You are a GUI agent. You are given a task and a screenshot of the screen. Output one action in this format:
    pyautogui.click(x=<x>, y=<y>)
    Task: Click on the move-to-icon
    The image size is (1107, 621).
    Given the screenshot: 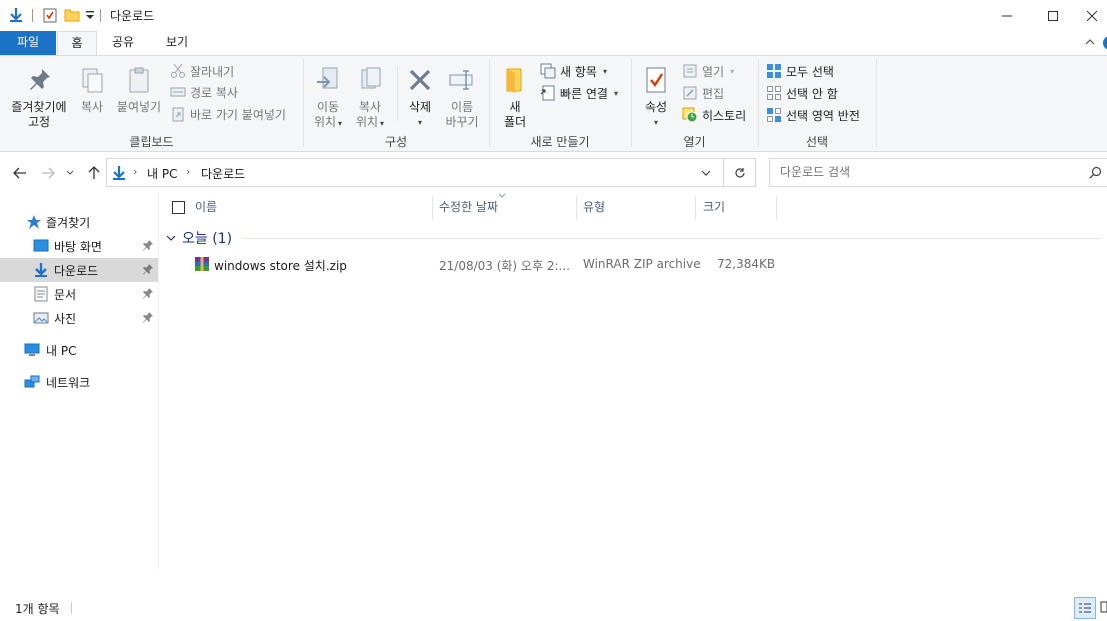 What is the action you would take?
    pyautogui.click(x=328, y=80)
    